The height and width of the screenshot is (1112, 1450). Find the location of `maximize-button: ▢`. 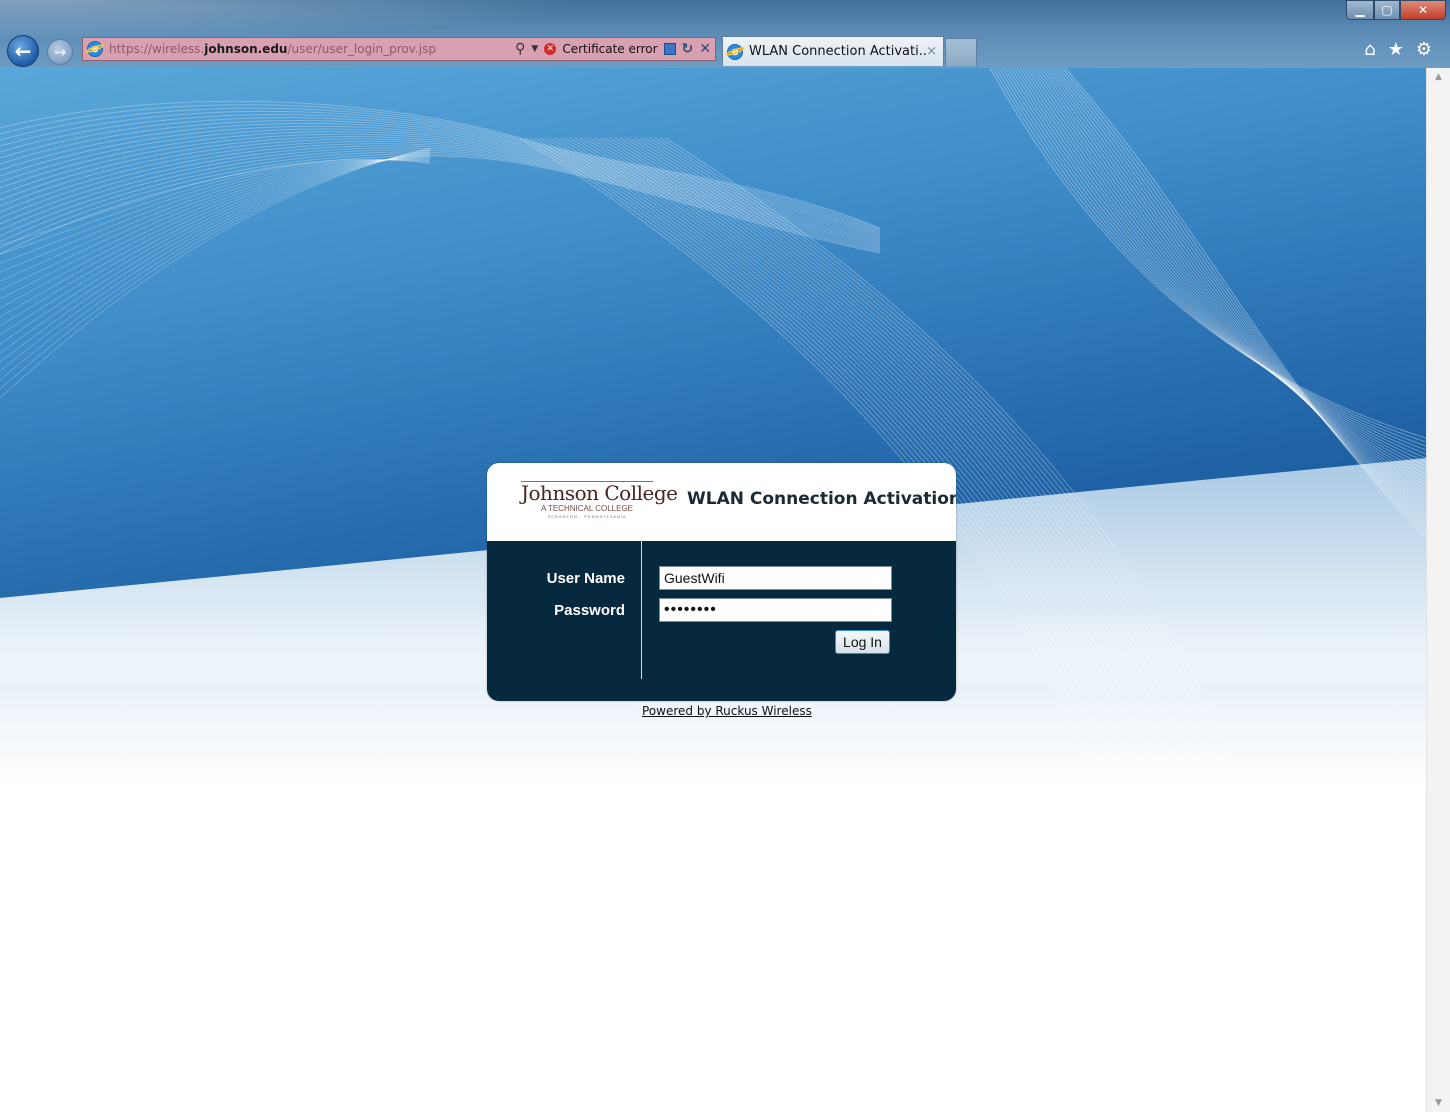

maximize-button: ▢ is located at coordinates (1387, 10).